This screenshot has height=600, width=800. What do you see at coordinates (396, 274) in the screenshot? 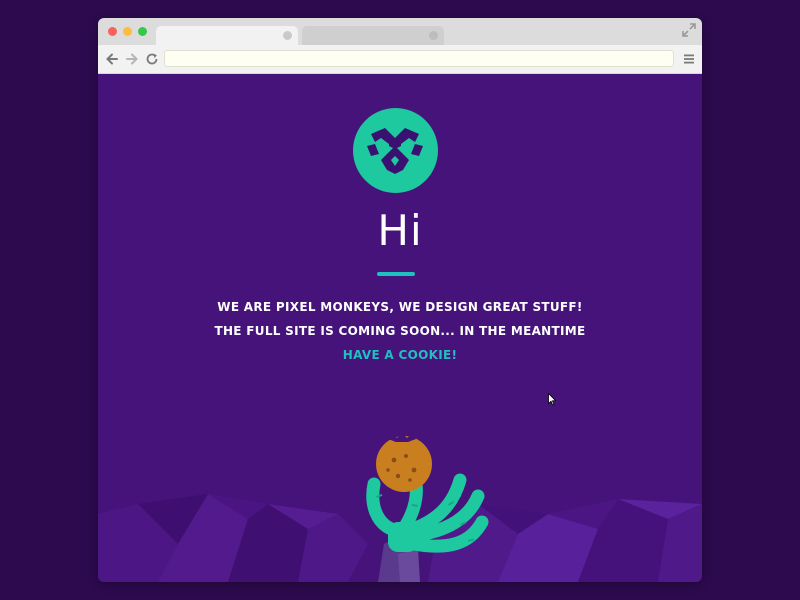
I see `title-divider` at bounding box center [396, 274].